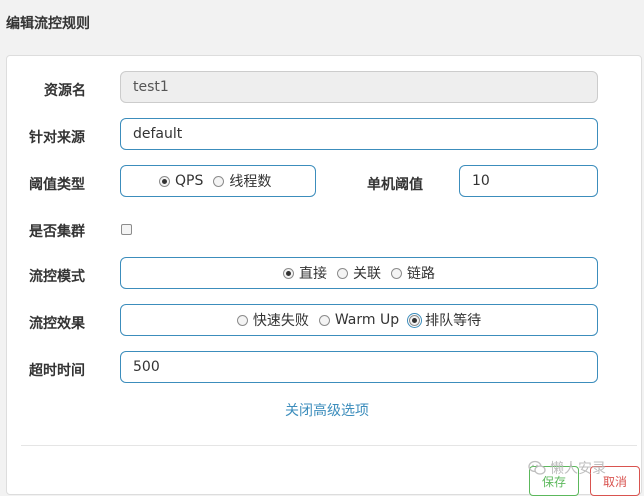  What do you see at coordinates (57, 185) in the screenshot?
I see `threshold-type-label: 阈值类型` at bounding box center [57, 185].